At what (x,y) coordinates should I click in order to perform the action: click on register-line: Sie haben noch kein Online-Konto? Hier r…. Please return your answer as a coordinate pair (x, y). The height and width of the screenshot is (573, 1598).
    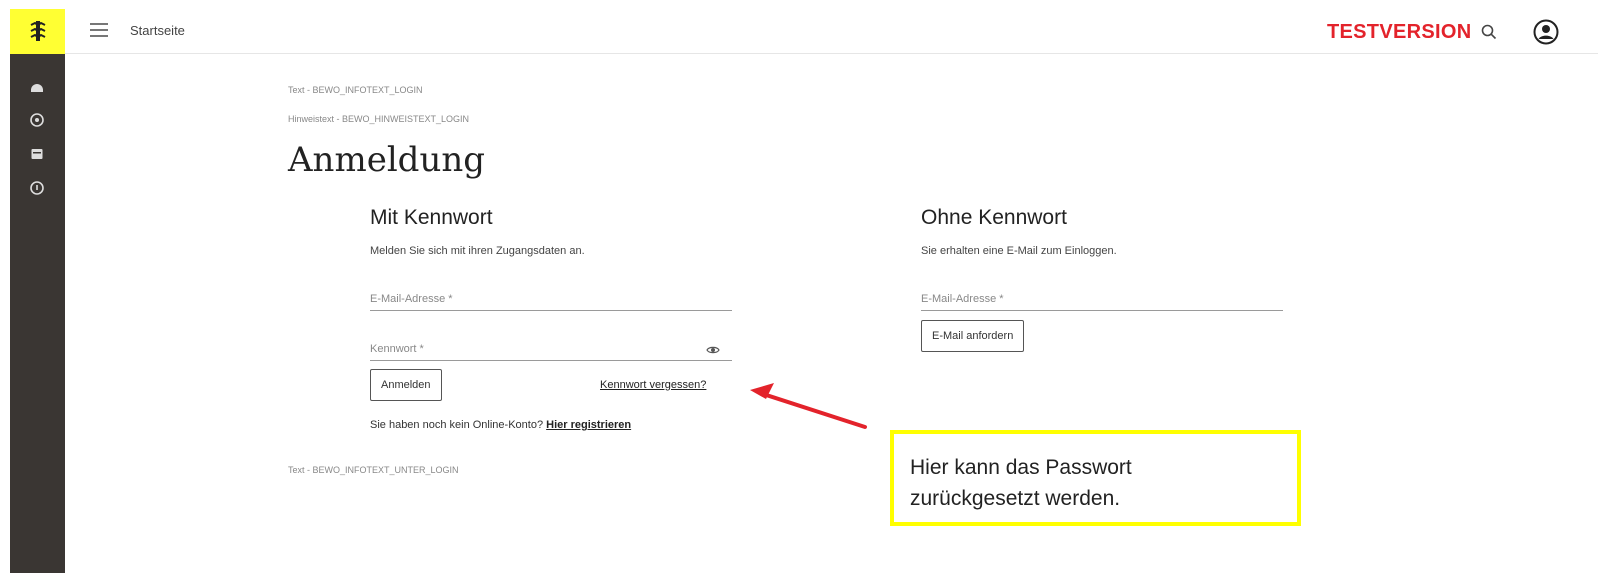
    Looking at the image, I should click on (500, 425).